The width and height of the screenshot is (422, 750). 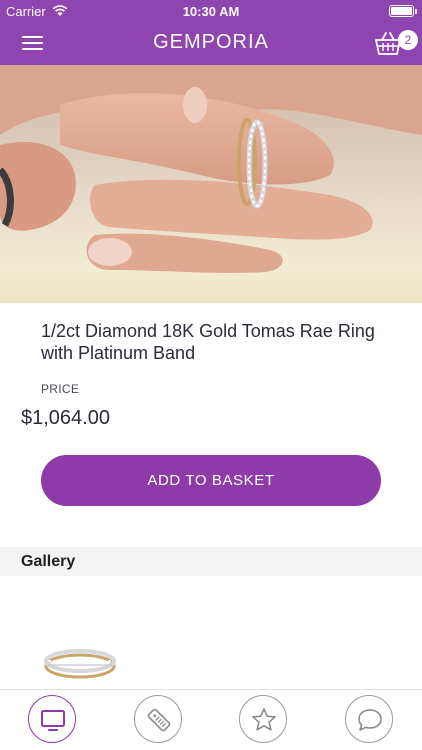 I want to click on tab-chat, so click(x=369, y=719).